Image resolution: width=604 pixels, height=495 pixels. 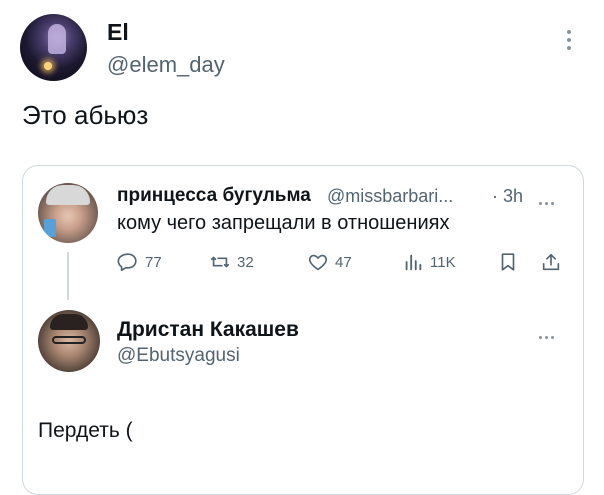 I want to click on reply-text: Пердеть (, so click(x=85, y=430).